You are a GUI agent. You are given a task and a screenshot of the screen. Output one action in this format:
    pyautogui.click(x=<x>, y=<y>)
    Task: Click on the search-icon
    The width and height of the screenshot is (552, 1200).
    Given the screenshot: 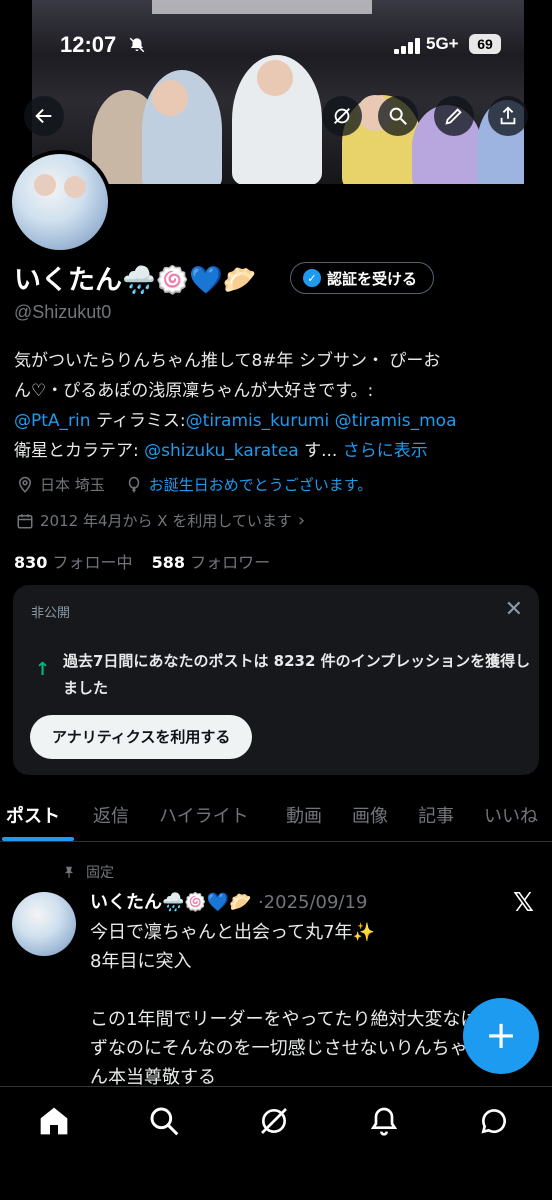 What is the action you would take?
    pyautogui.click(x=398, y=116)
    